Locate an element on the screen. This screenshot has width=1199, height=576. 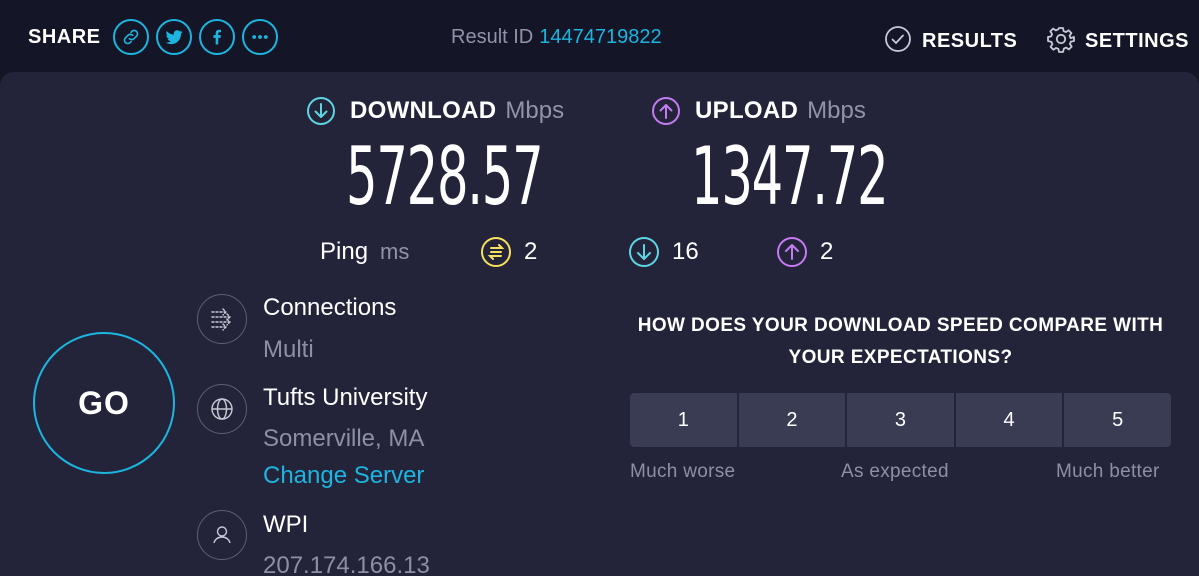
rating-scale: 1 2 3 4 5 is located at coordinates (900, 420).